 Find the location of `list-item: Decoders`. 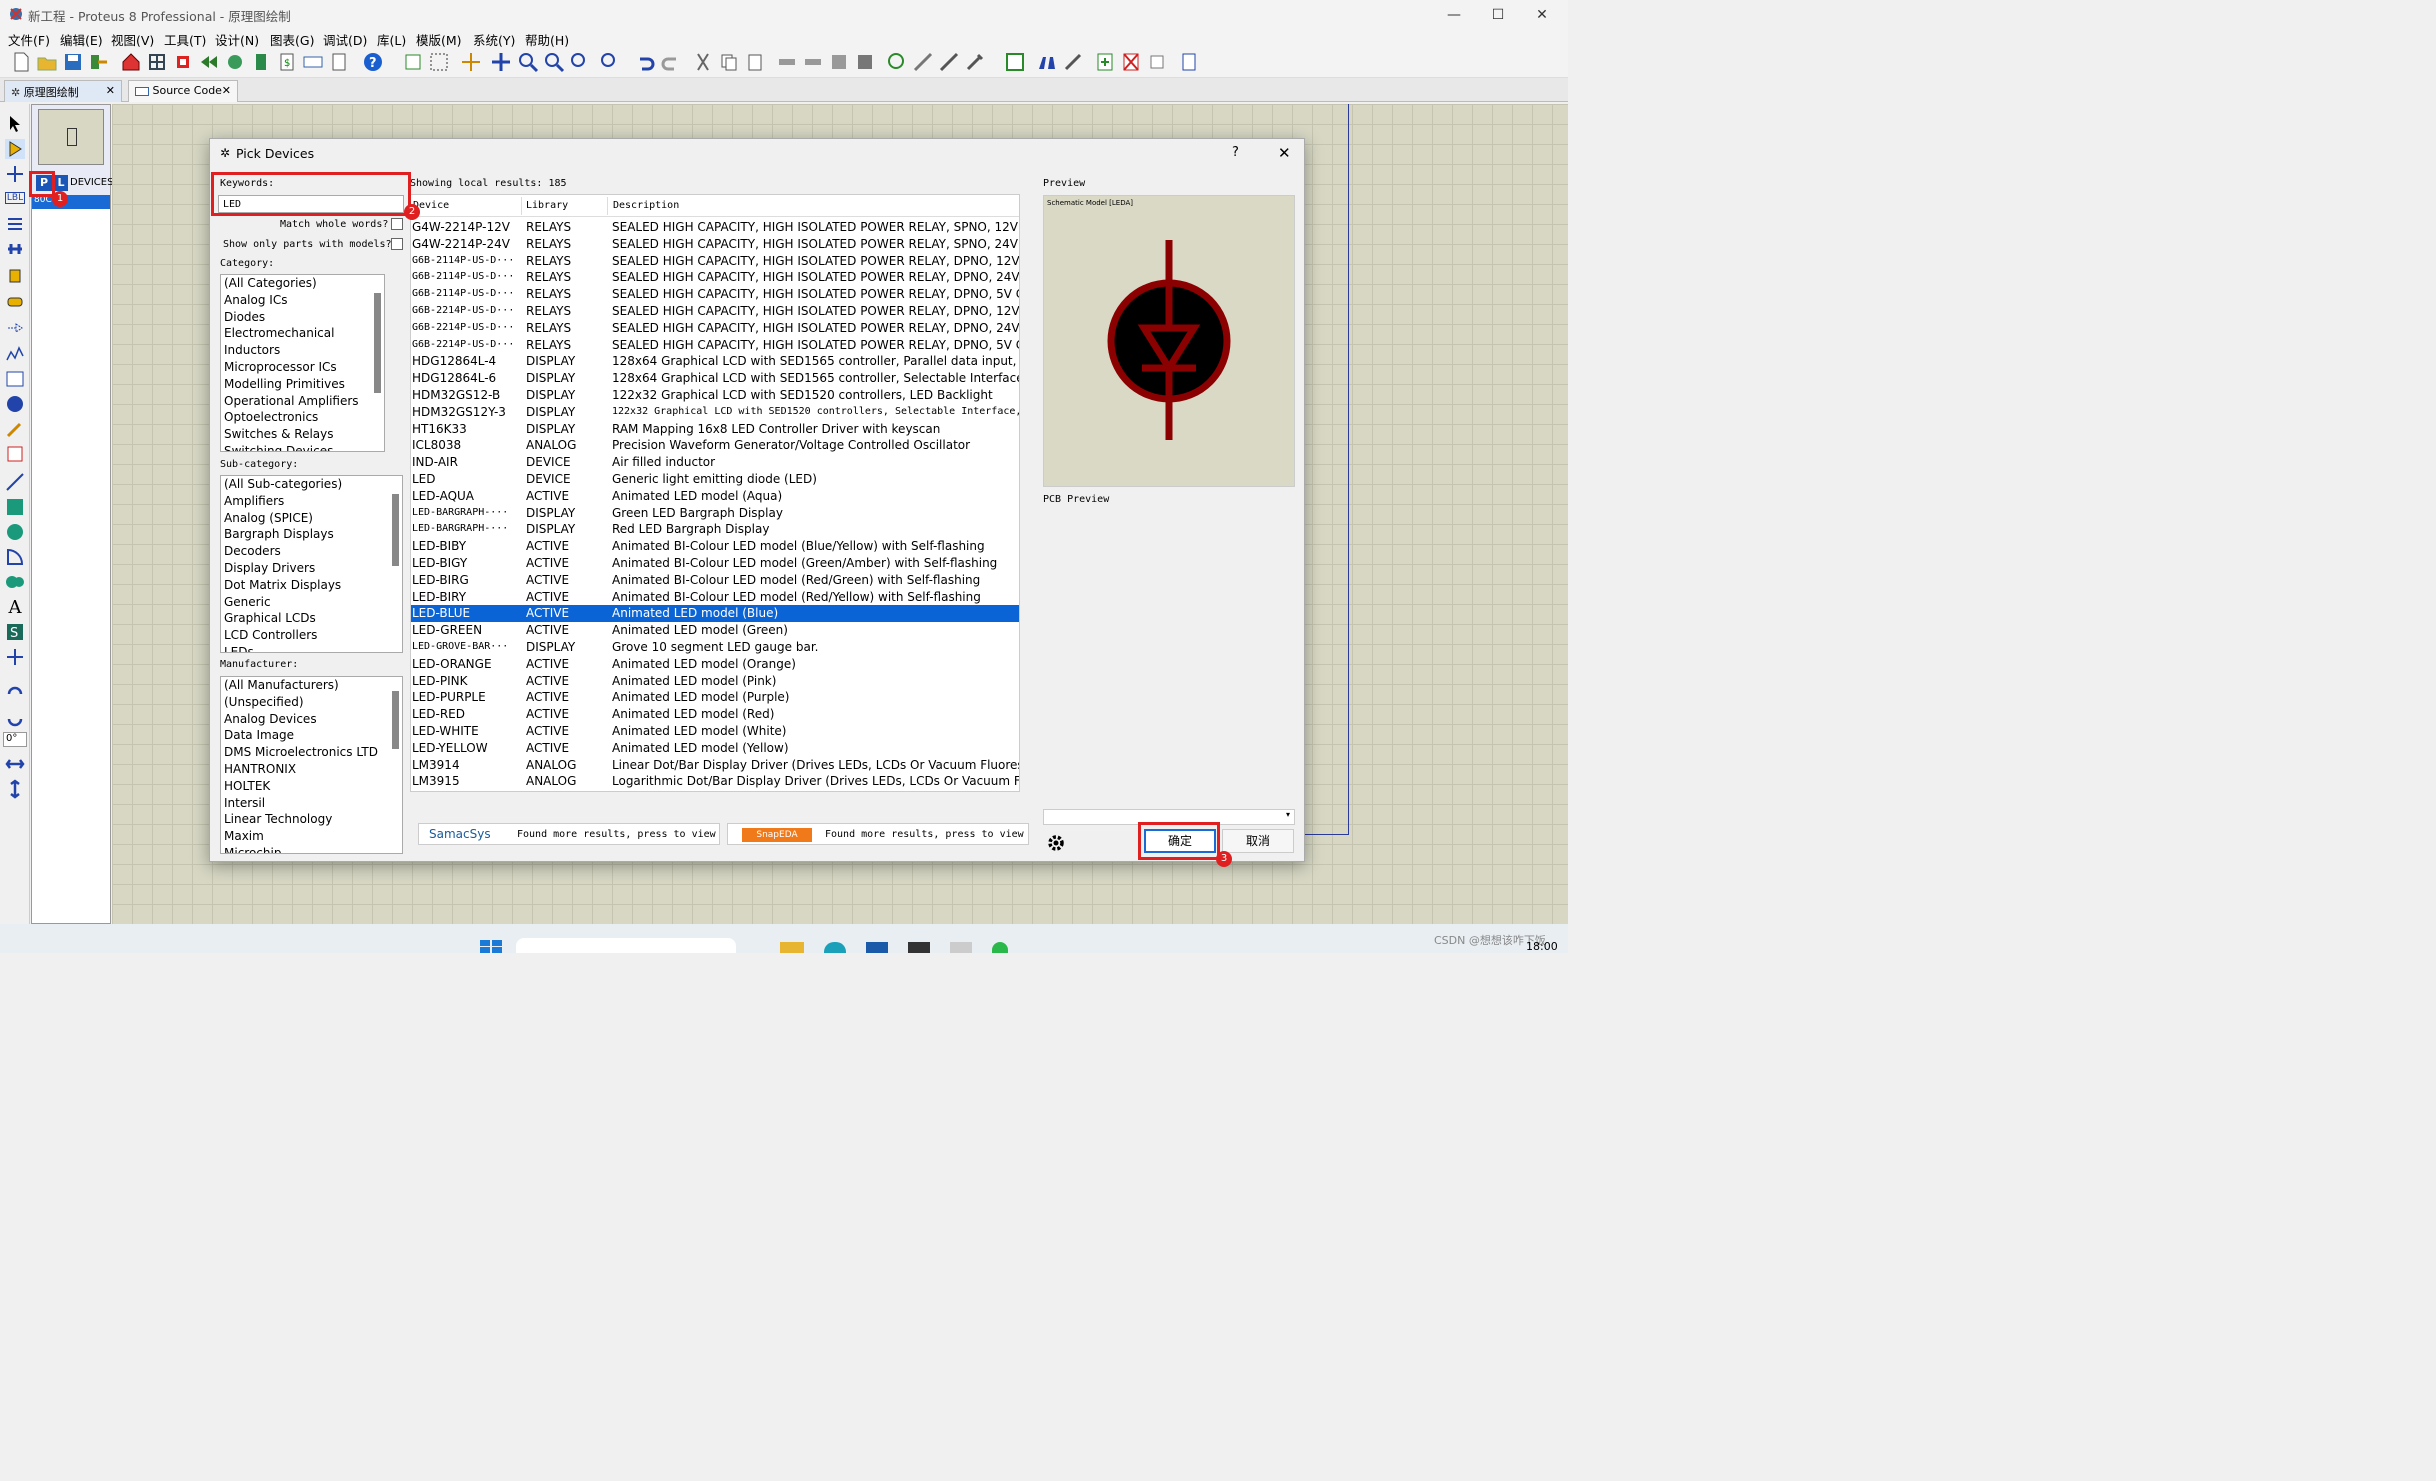

list-item: Decoders is located at coordinates (311, 551).